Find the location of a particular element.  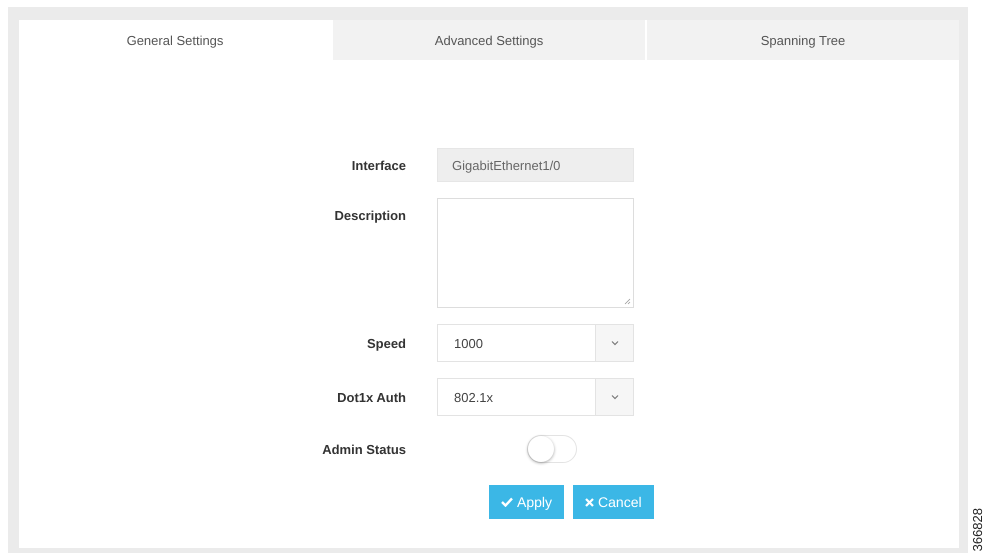

toggle-switch is located at coordinates (552, 449).